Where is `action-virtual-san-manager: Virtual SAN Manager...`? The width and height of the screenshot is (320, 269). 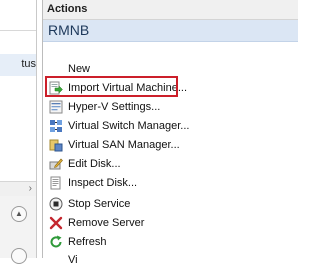 action-virtual-san-manager: Virtual SAN Manager... is located at coordinates (170, 145).